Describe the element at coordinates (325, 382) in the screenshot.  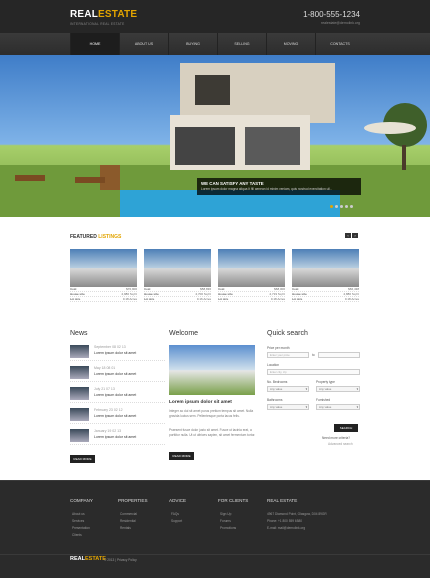
I see `property-type-label: Property type` at that location.